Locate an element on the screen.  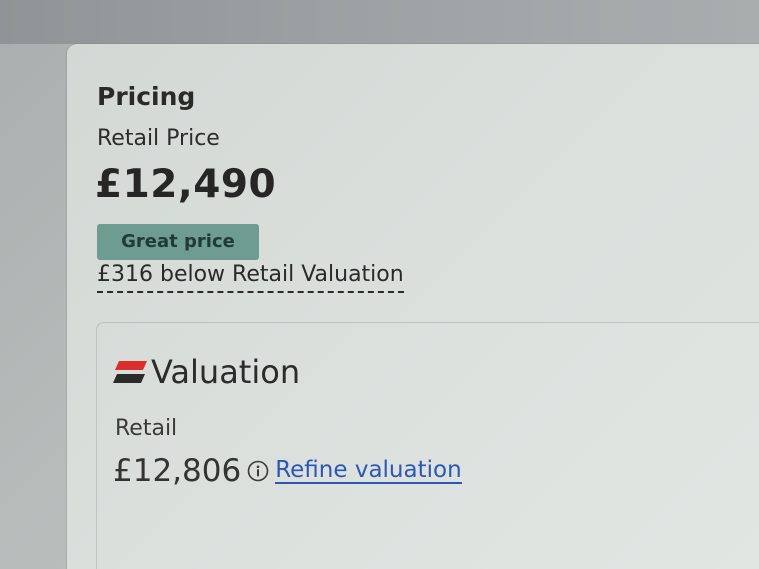
valuation-logo-mark-icon is located at coordinates (130, 372).